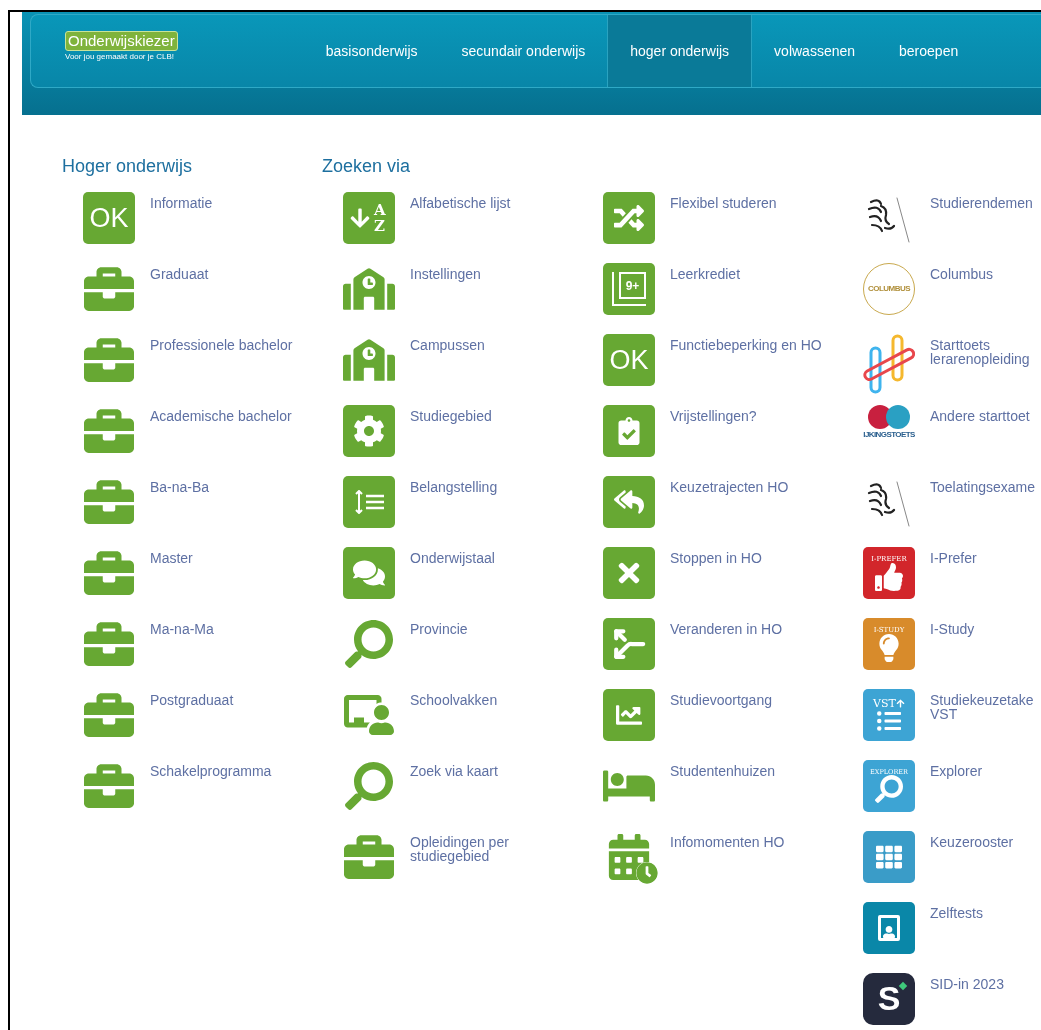 The height and width of the screenshot is (1030, 1041). Describe the element at coordinates (629, 573) in the screenshot. I see `close-icon` at that location.